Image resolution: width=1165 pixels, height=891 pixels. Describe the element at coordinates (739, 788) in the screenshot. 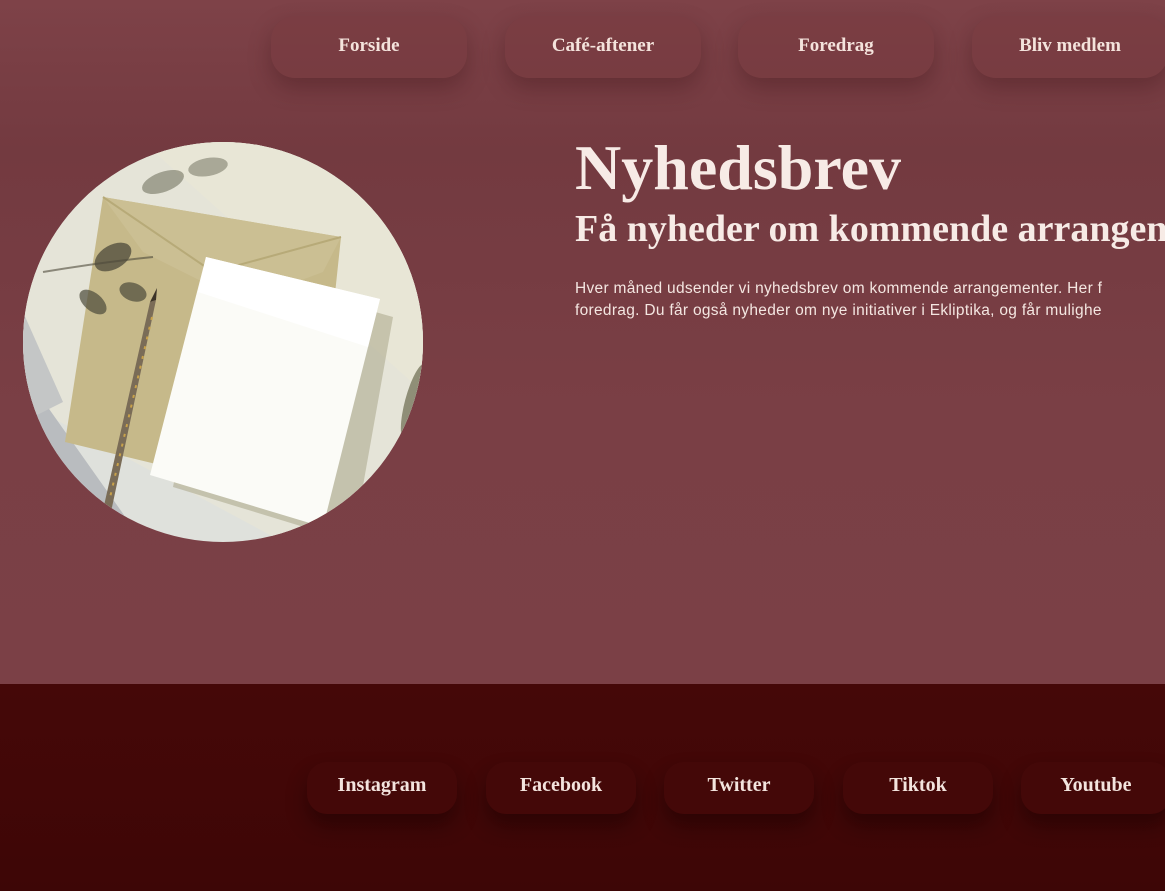

I see `footer-link-twitter: Twitter` at that location.